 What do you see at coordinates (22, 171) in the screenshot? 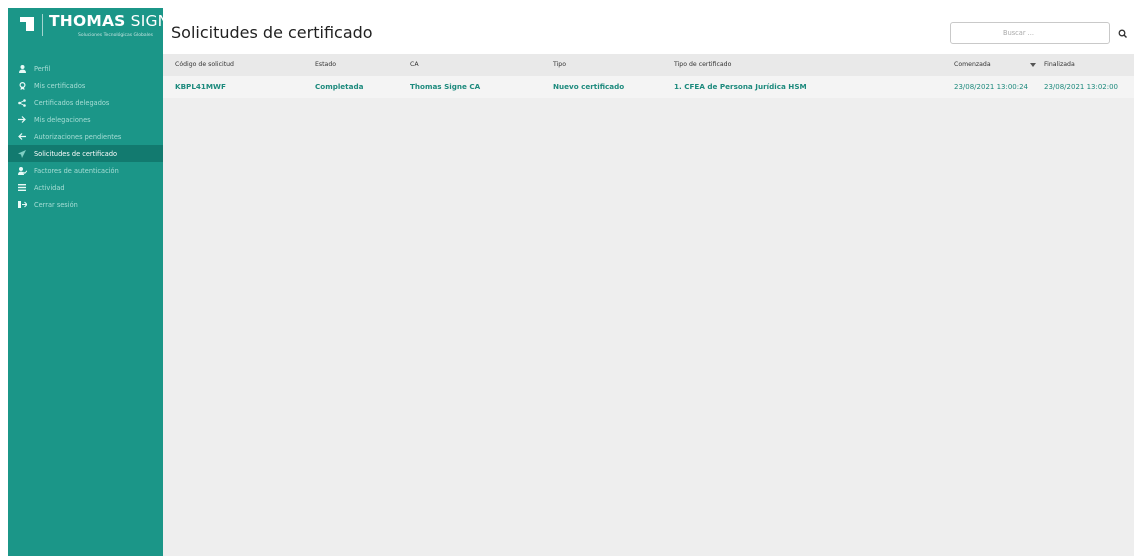
I see `user-check-icon` at bounding box center [22, 171].